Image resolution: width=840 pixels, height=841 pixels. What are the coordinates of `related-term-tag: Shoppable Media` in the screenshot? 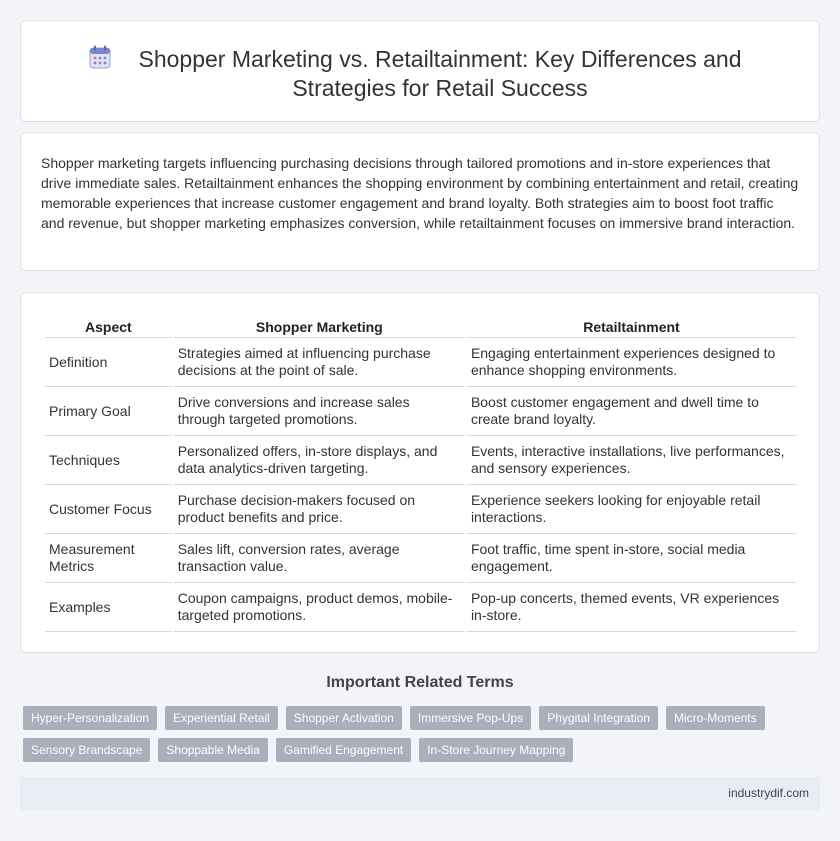 It's located at (213, 750).